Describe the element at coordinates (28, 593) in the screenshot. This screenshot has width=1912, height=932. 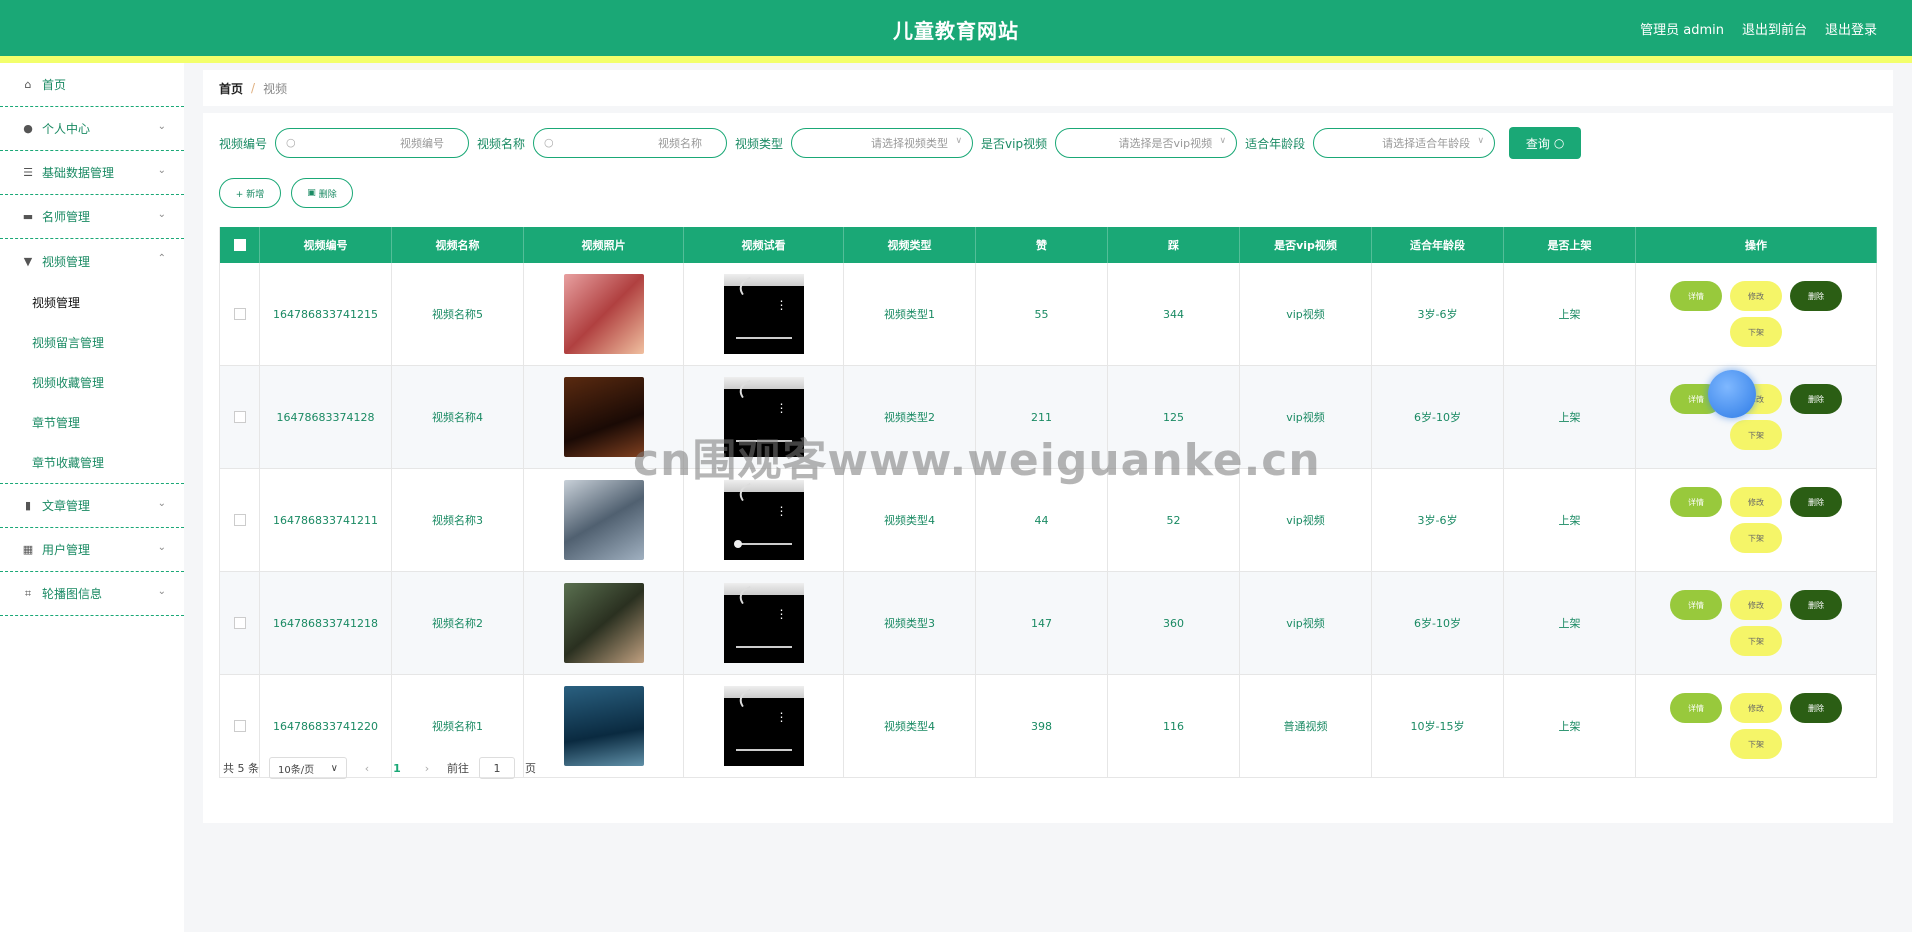
I see `crop-icon: ⌗` at that location.